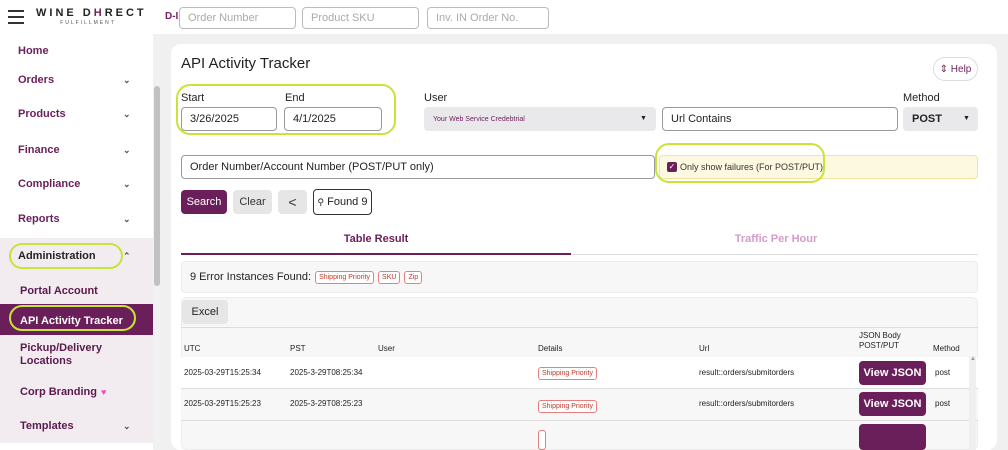 This screenshot has width=1008, height=450. I want to click on inv-order-input: Inv. IN Order No., so click(488, 18).